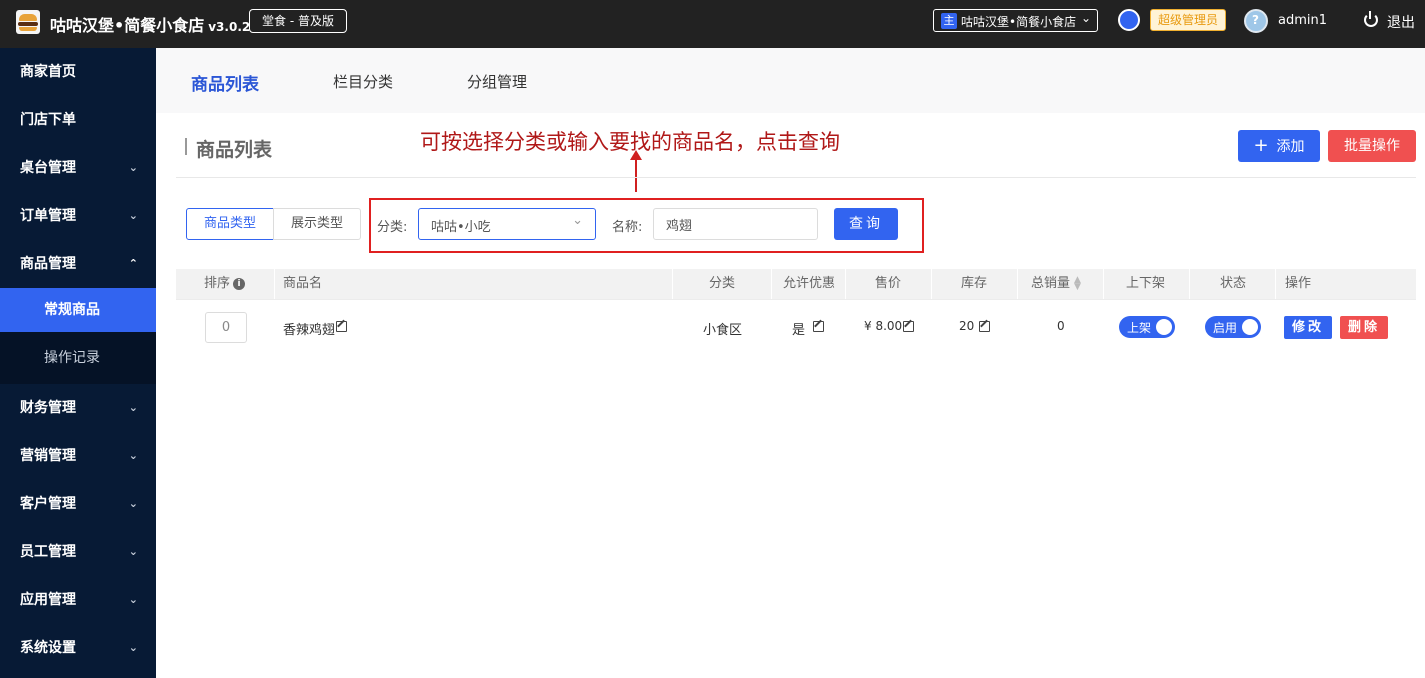 This screenshot has height=678, width=1425. Describe the element at coordinates (363, 81) in the screenshot. I see `tab-categories: 栏目分类` at that location.